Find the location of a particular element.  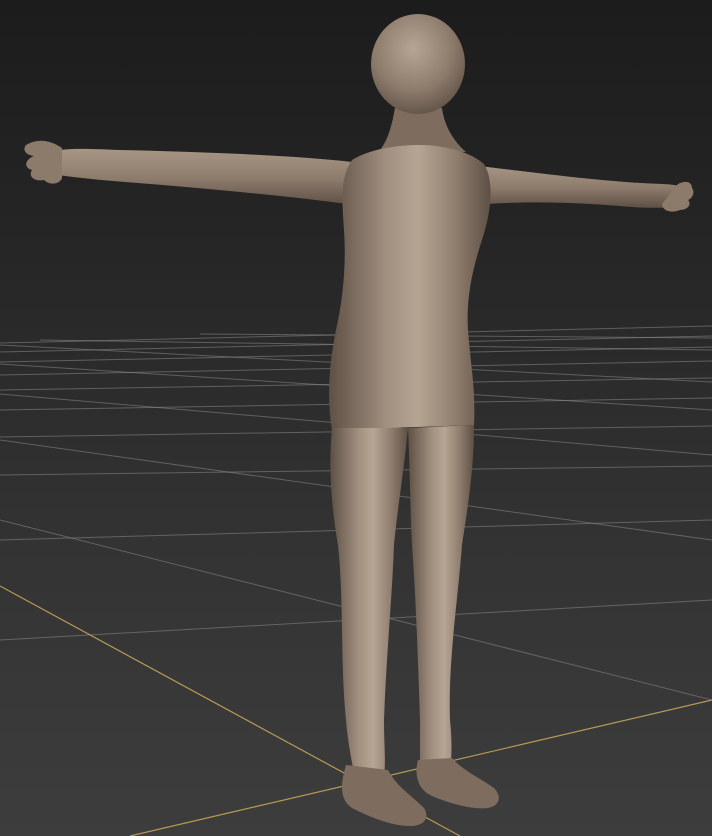

model-left-foot is located at coordinates (384, 795).